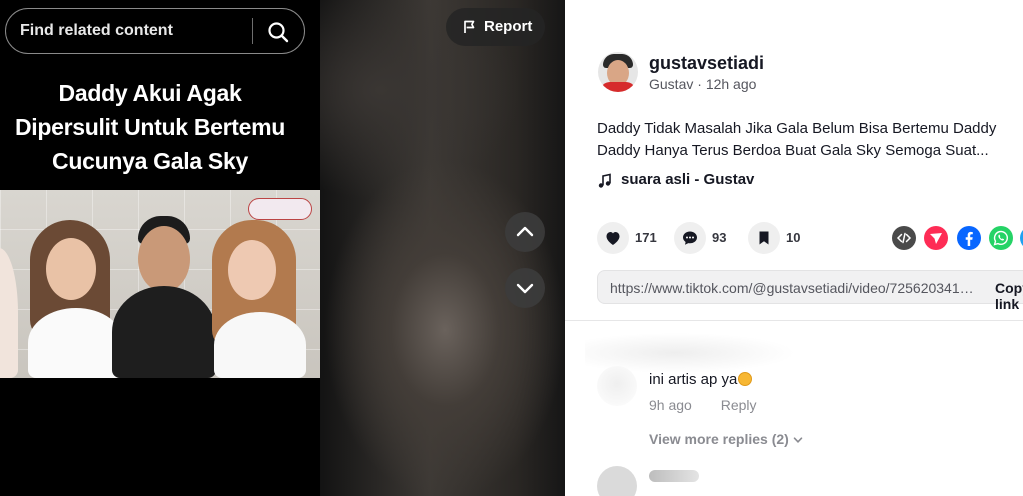  I want to click on search-divider, so click(252, 31).